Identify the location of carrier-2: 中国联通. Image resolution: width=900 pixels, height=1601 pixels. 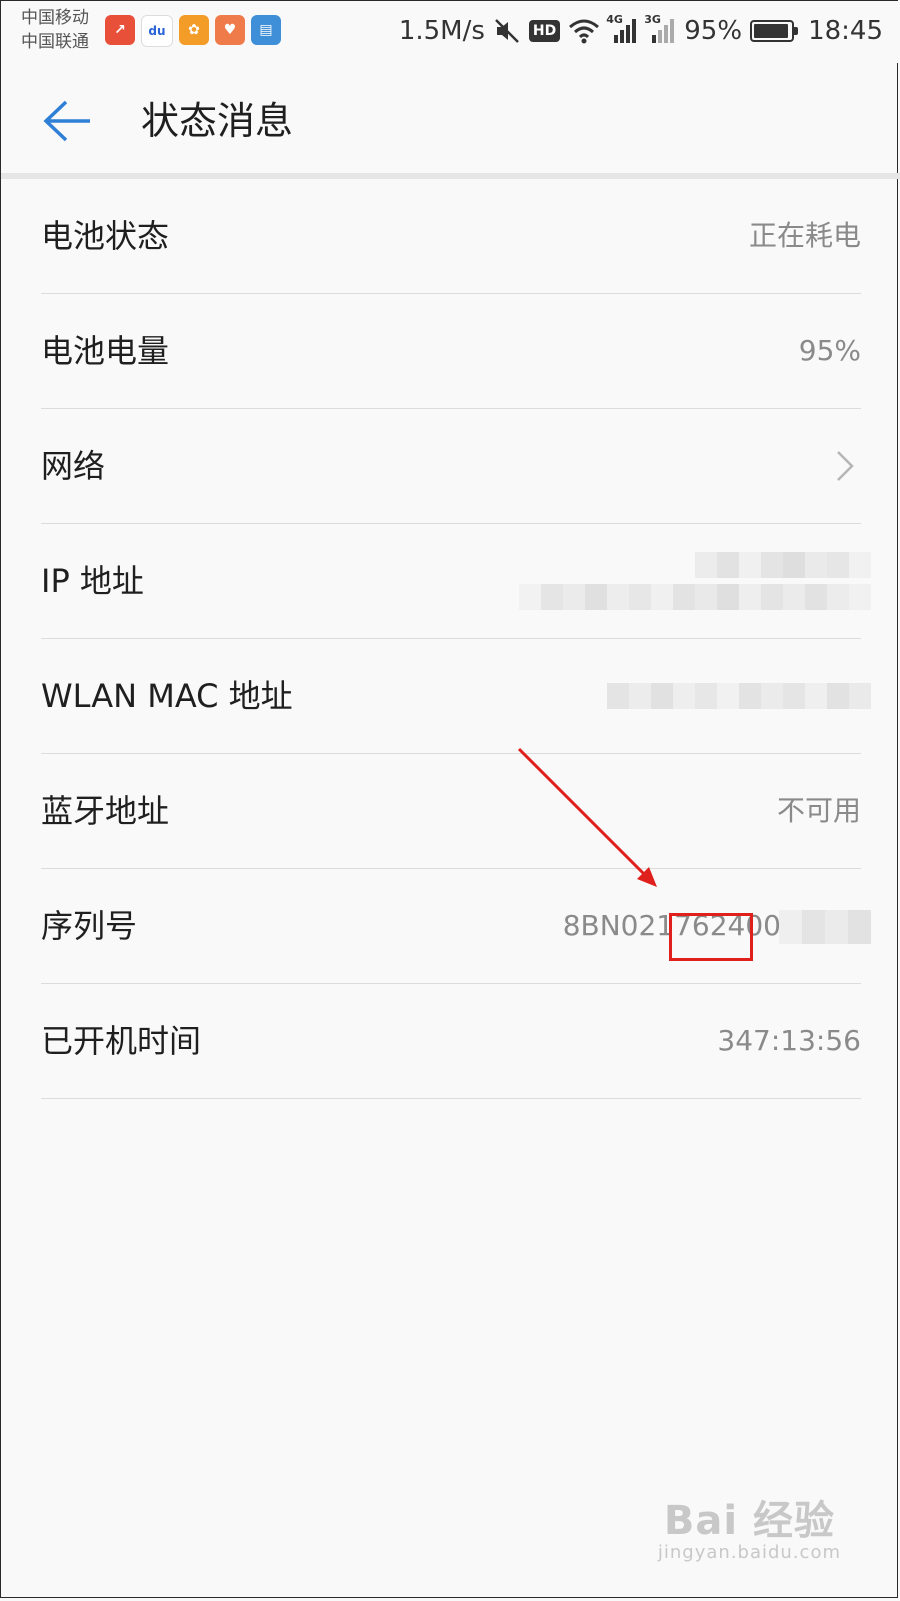
(55, 42).